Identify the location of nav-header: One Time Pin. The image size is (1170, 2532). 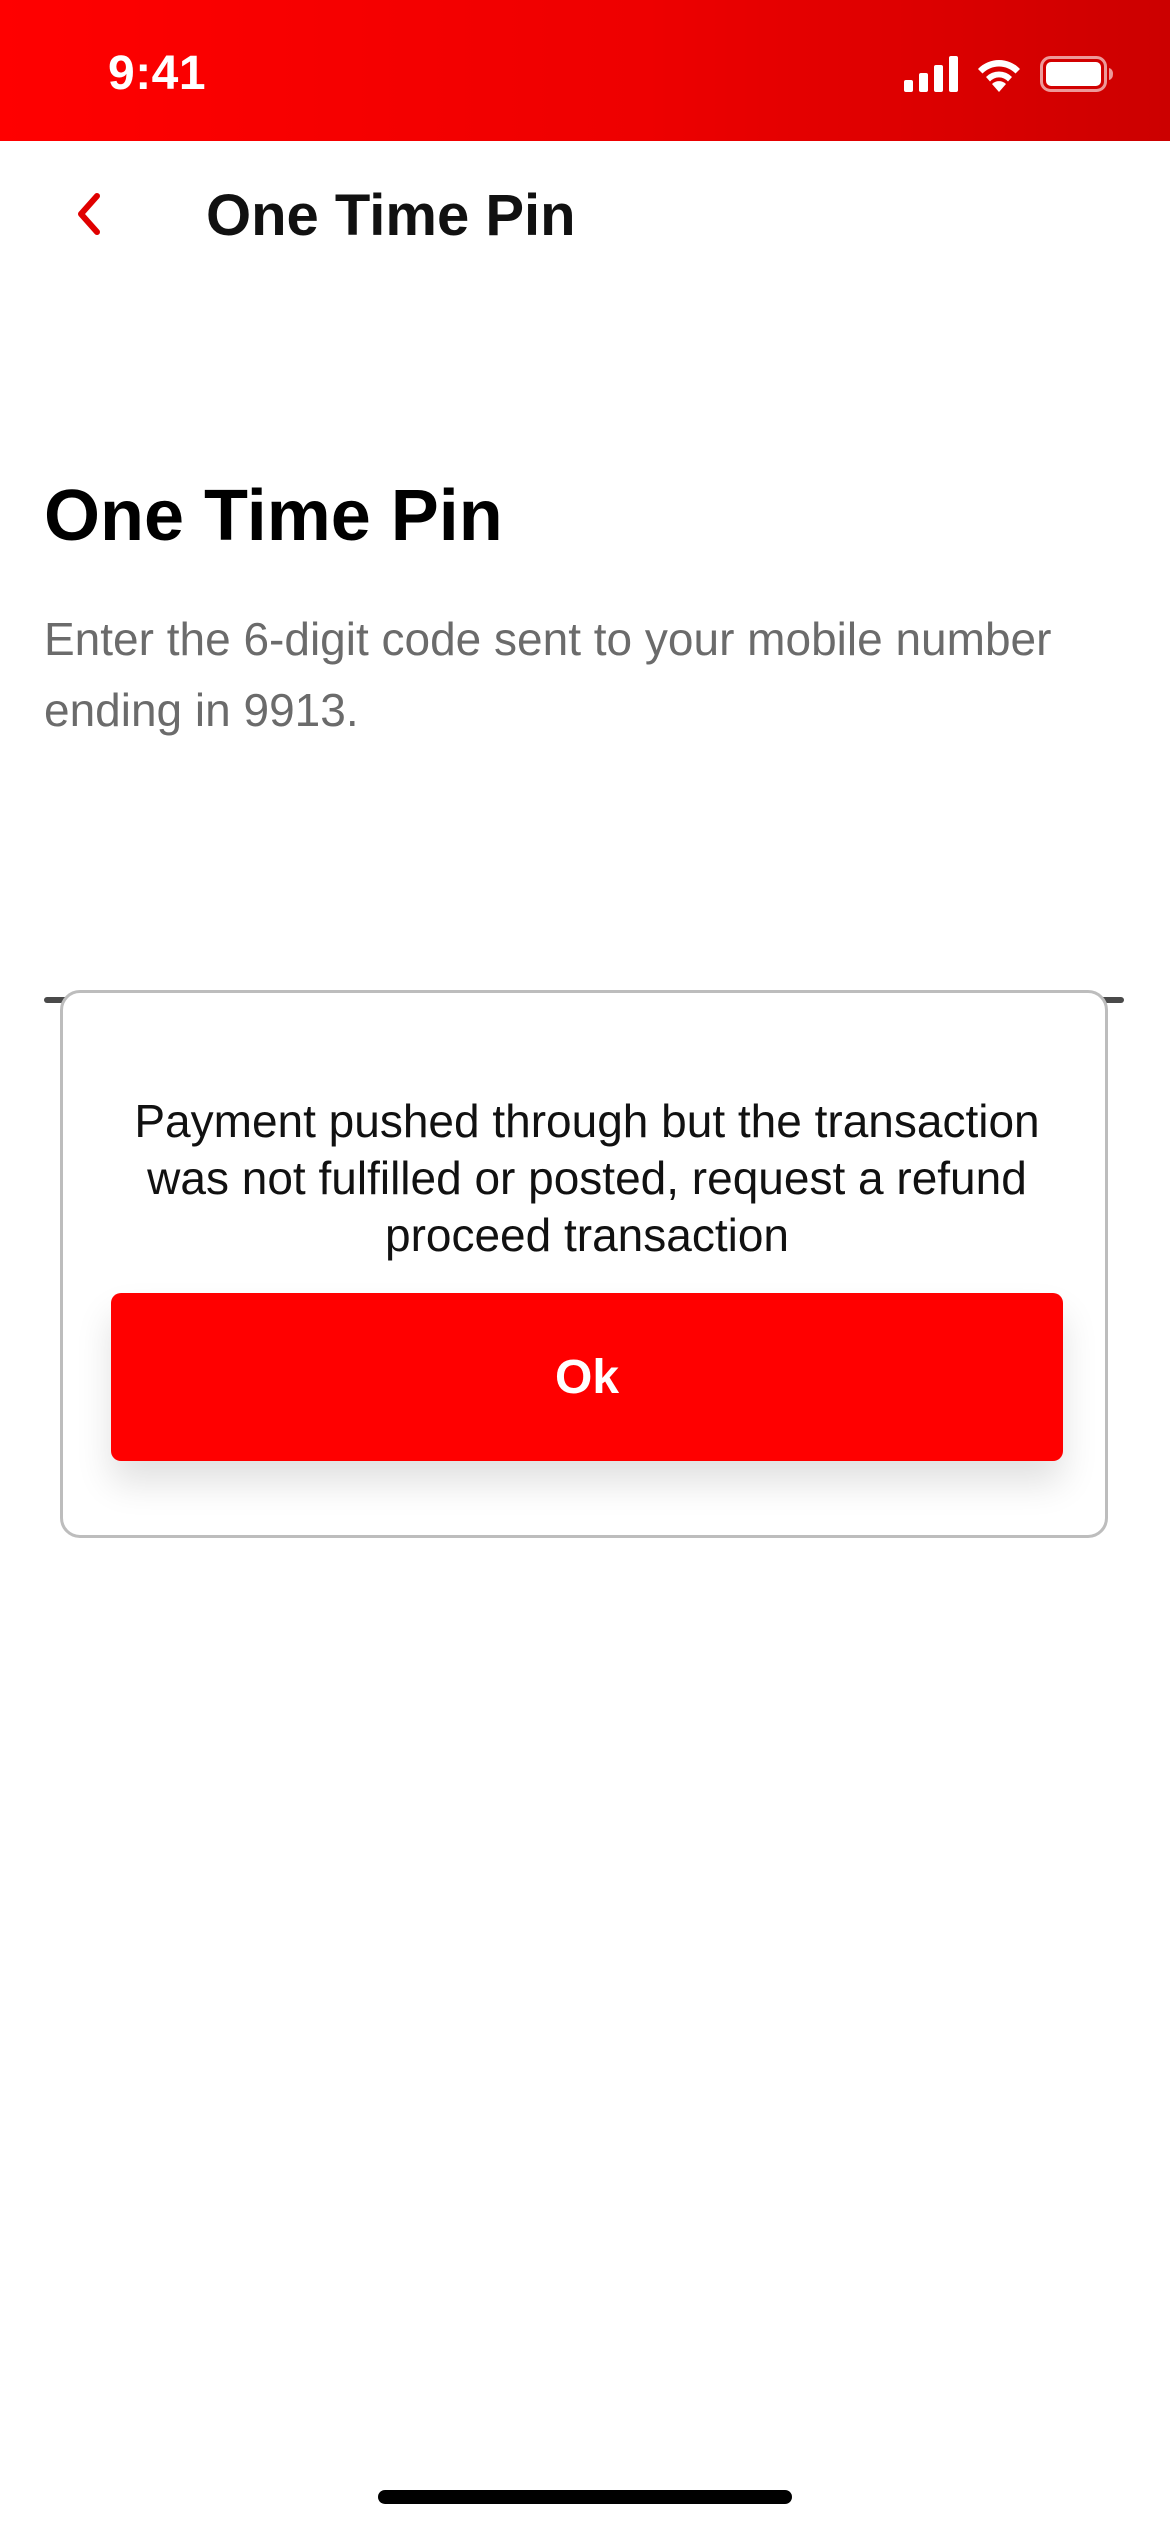
(585, 226).